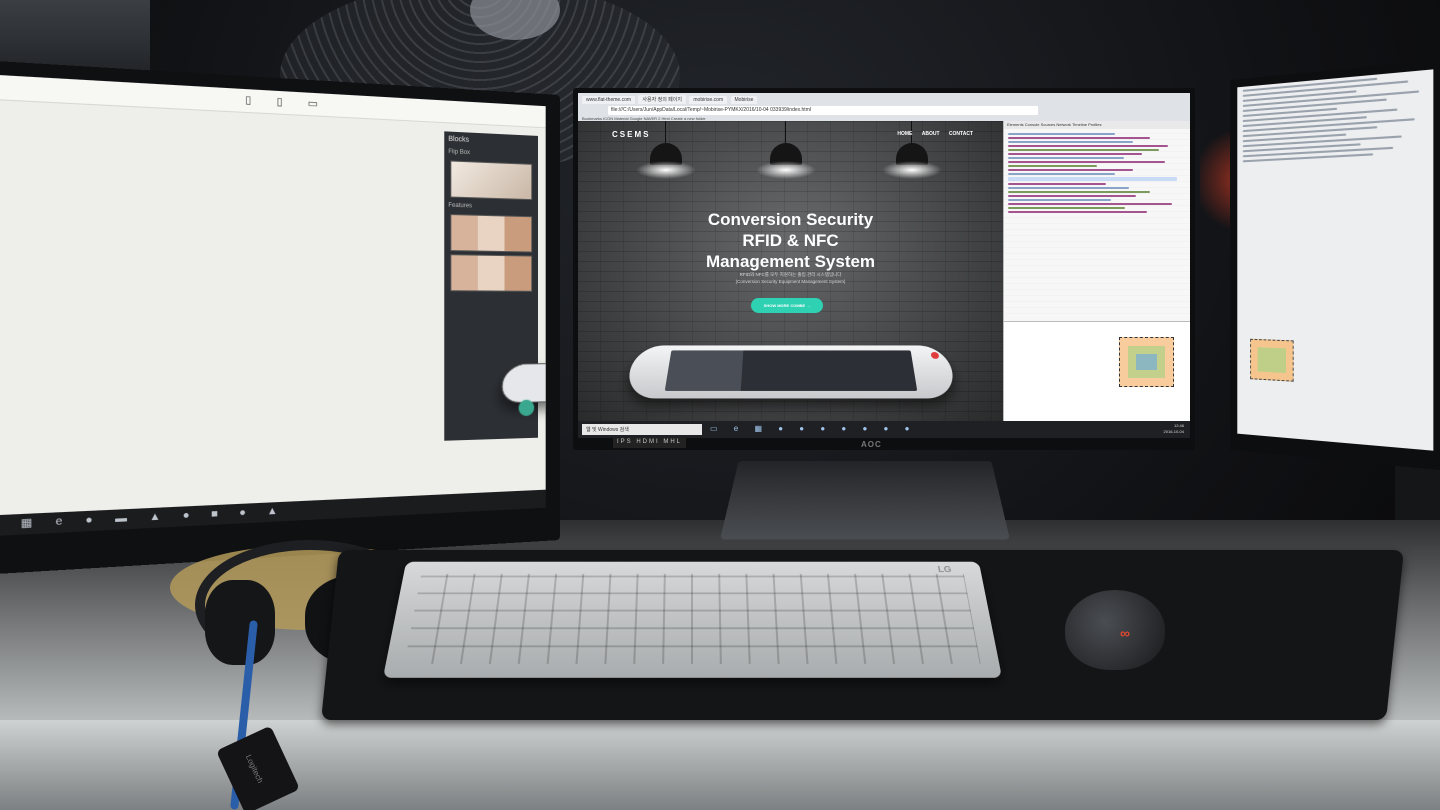 This screenshot has width=1440, height=810. Describe the element at coordinates (813, 428) in the screenshot. I see `taskbar-app-icons: ▭ e ▦ ● ● ● ● ● ● ●` at that location.